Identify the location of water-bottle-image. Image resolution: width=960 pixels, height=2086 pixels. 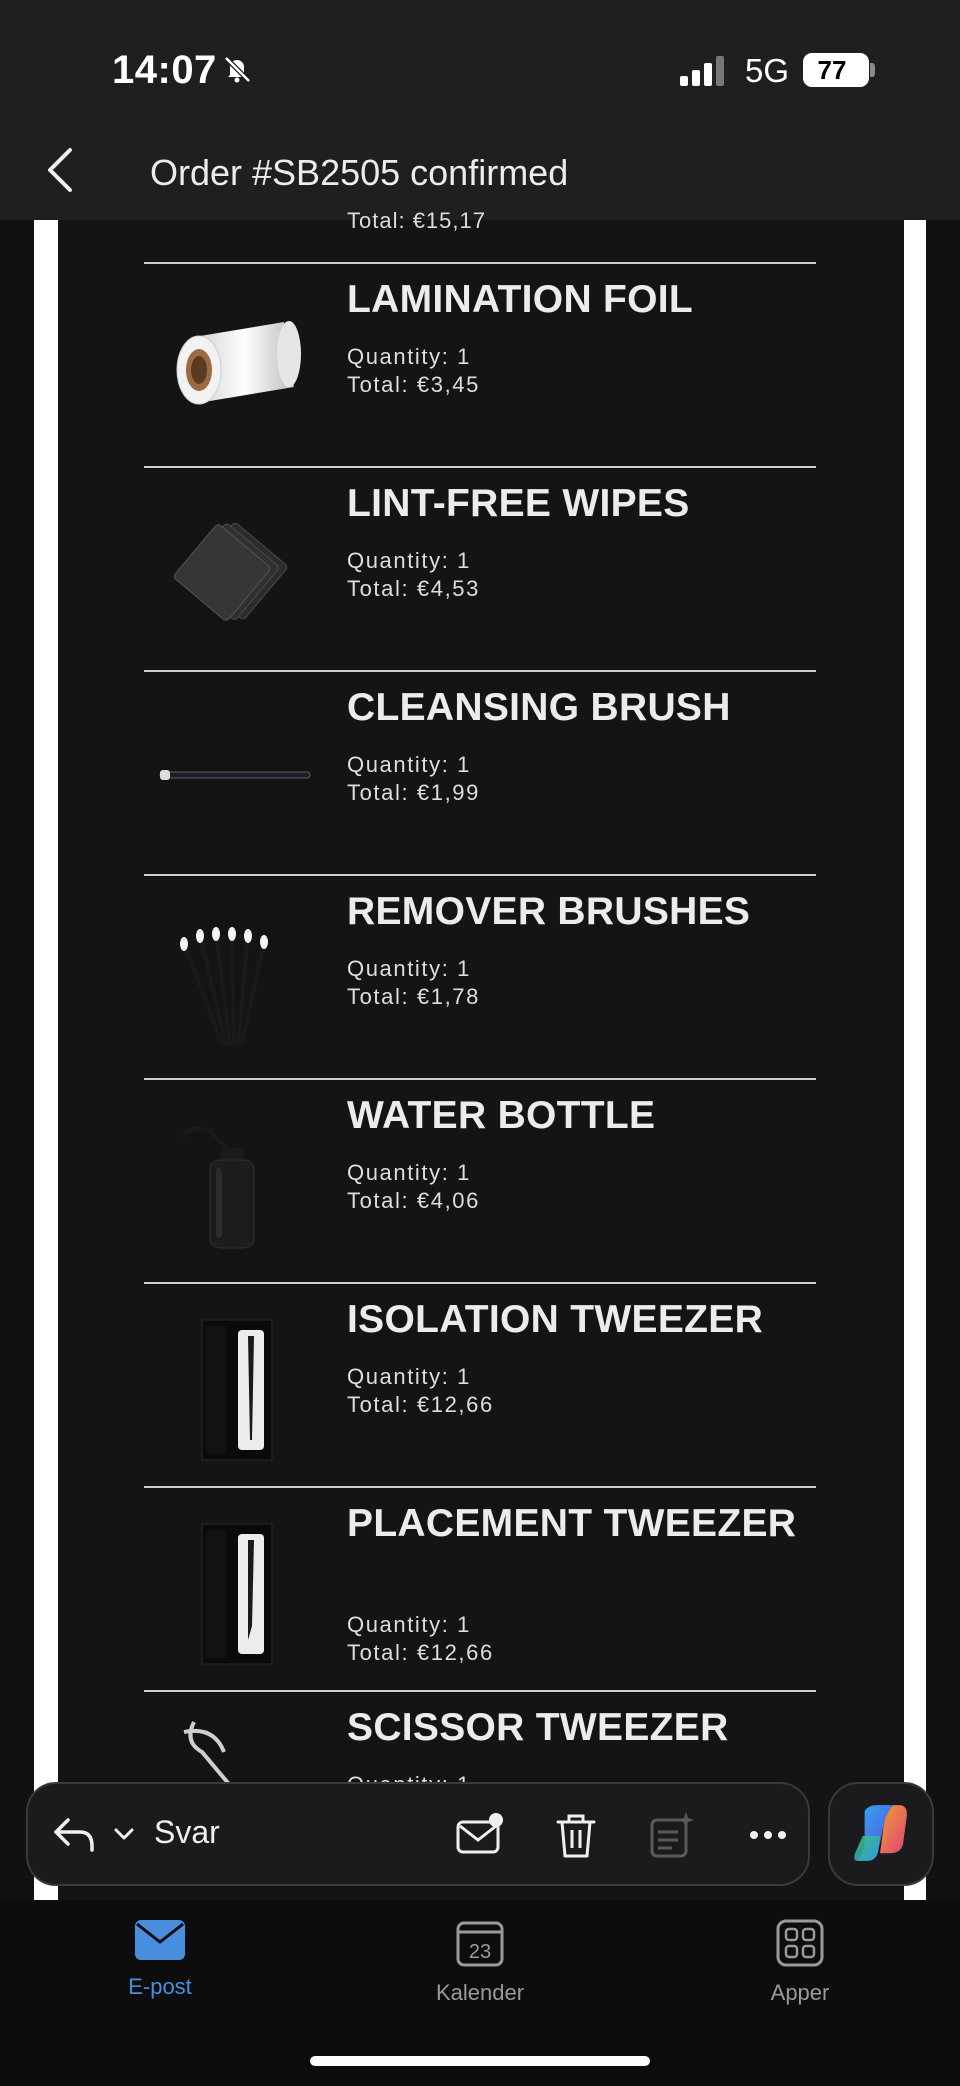
(218, 1187).